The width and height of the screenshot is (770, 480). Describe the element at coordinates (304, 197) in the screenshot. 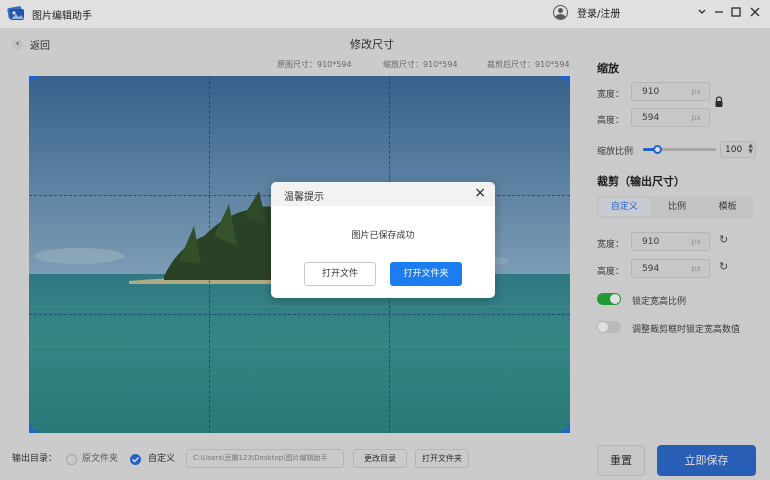

I see `dialog-title: 温馨提示` at that location.